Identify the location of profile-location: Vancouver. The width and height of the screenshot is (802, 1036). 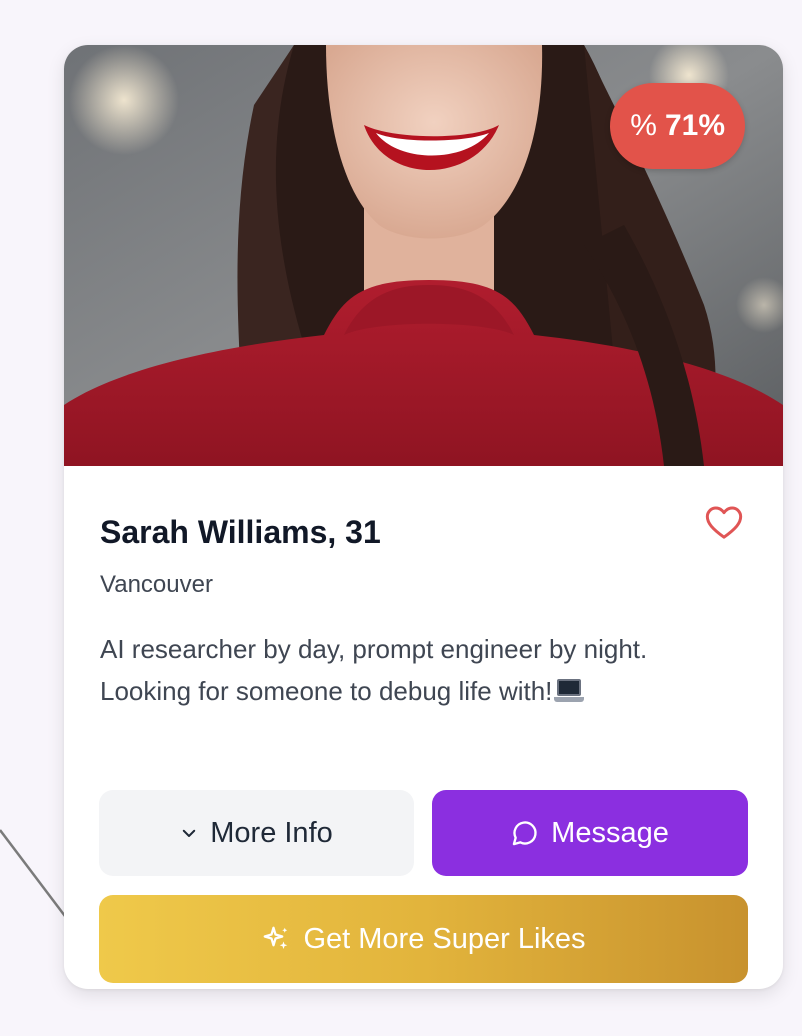
(156, 584).